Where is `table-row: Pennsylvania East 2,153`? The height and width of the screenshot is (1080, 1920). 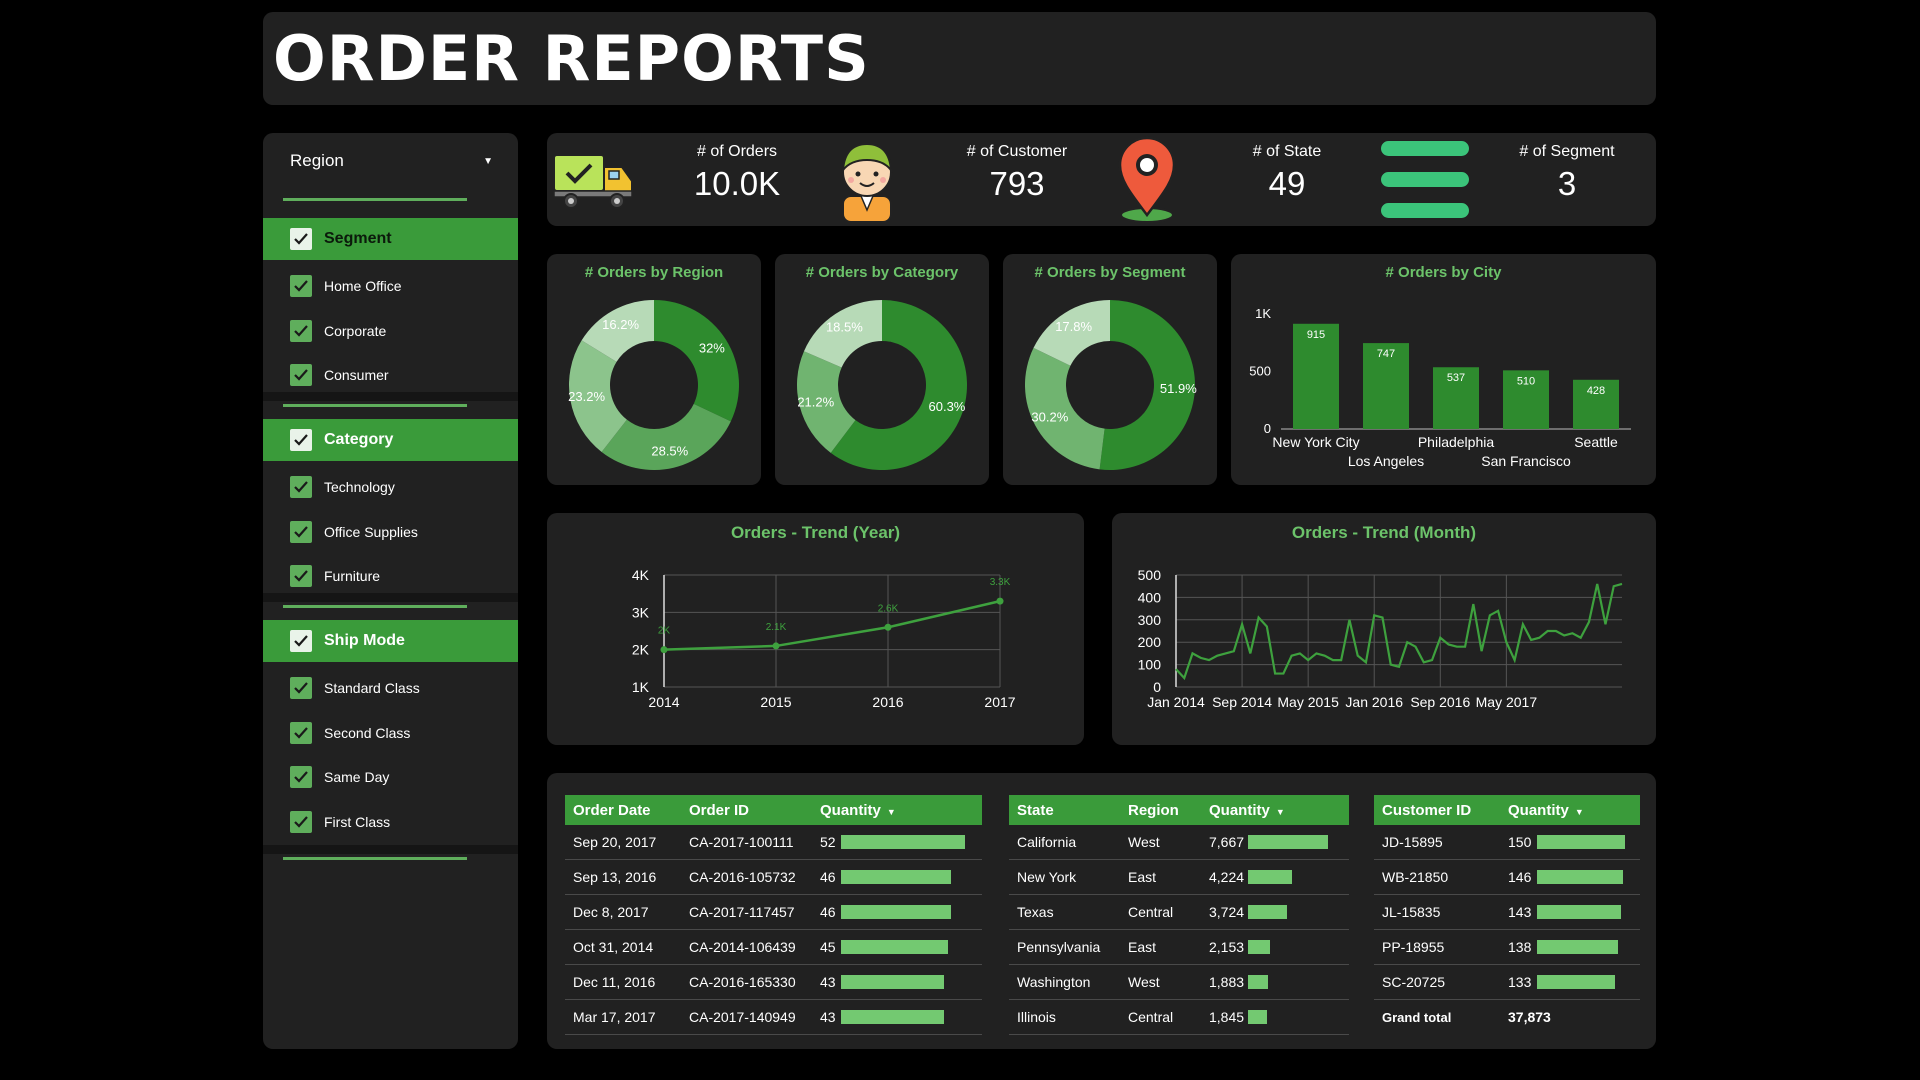 table-row: Pennsylvania East 2,153 is located at coordinates (1179, 947).